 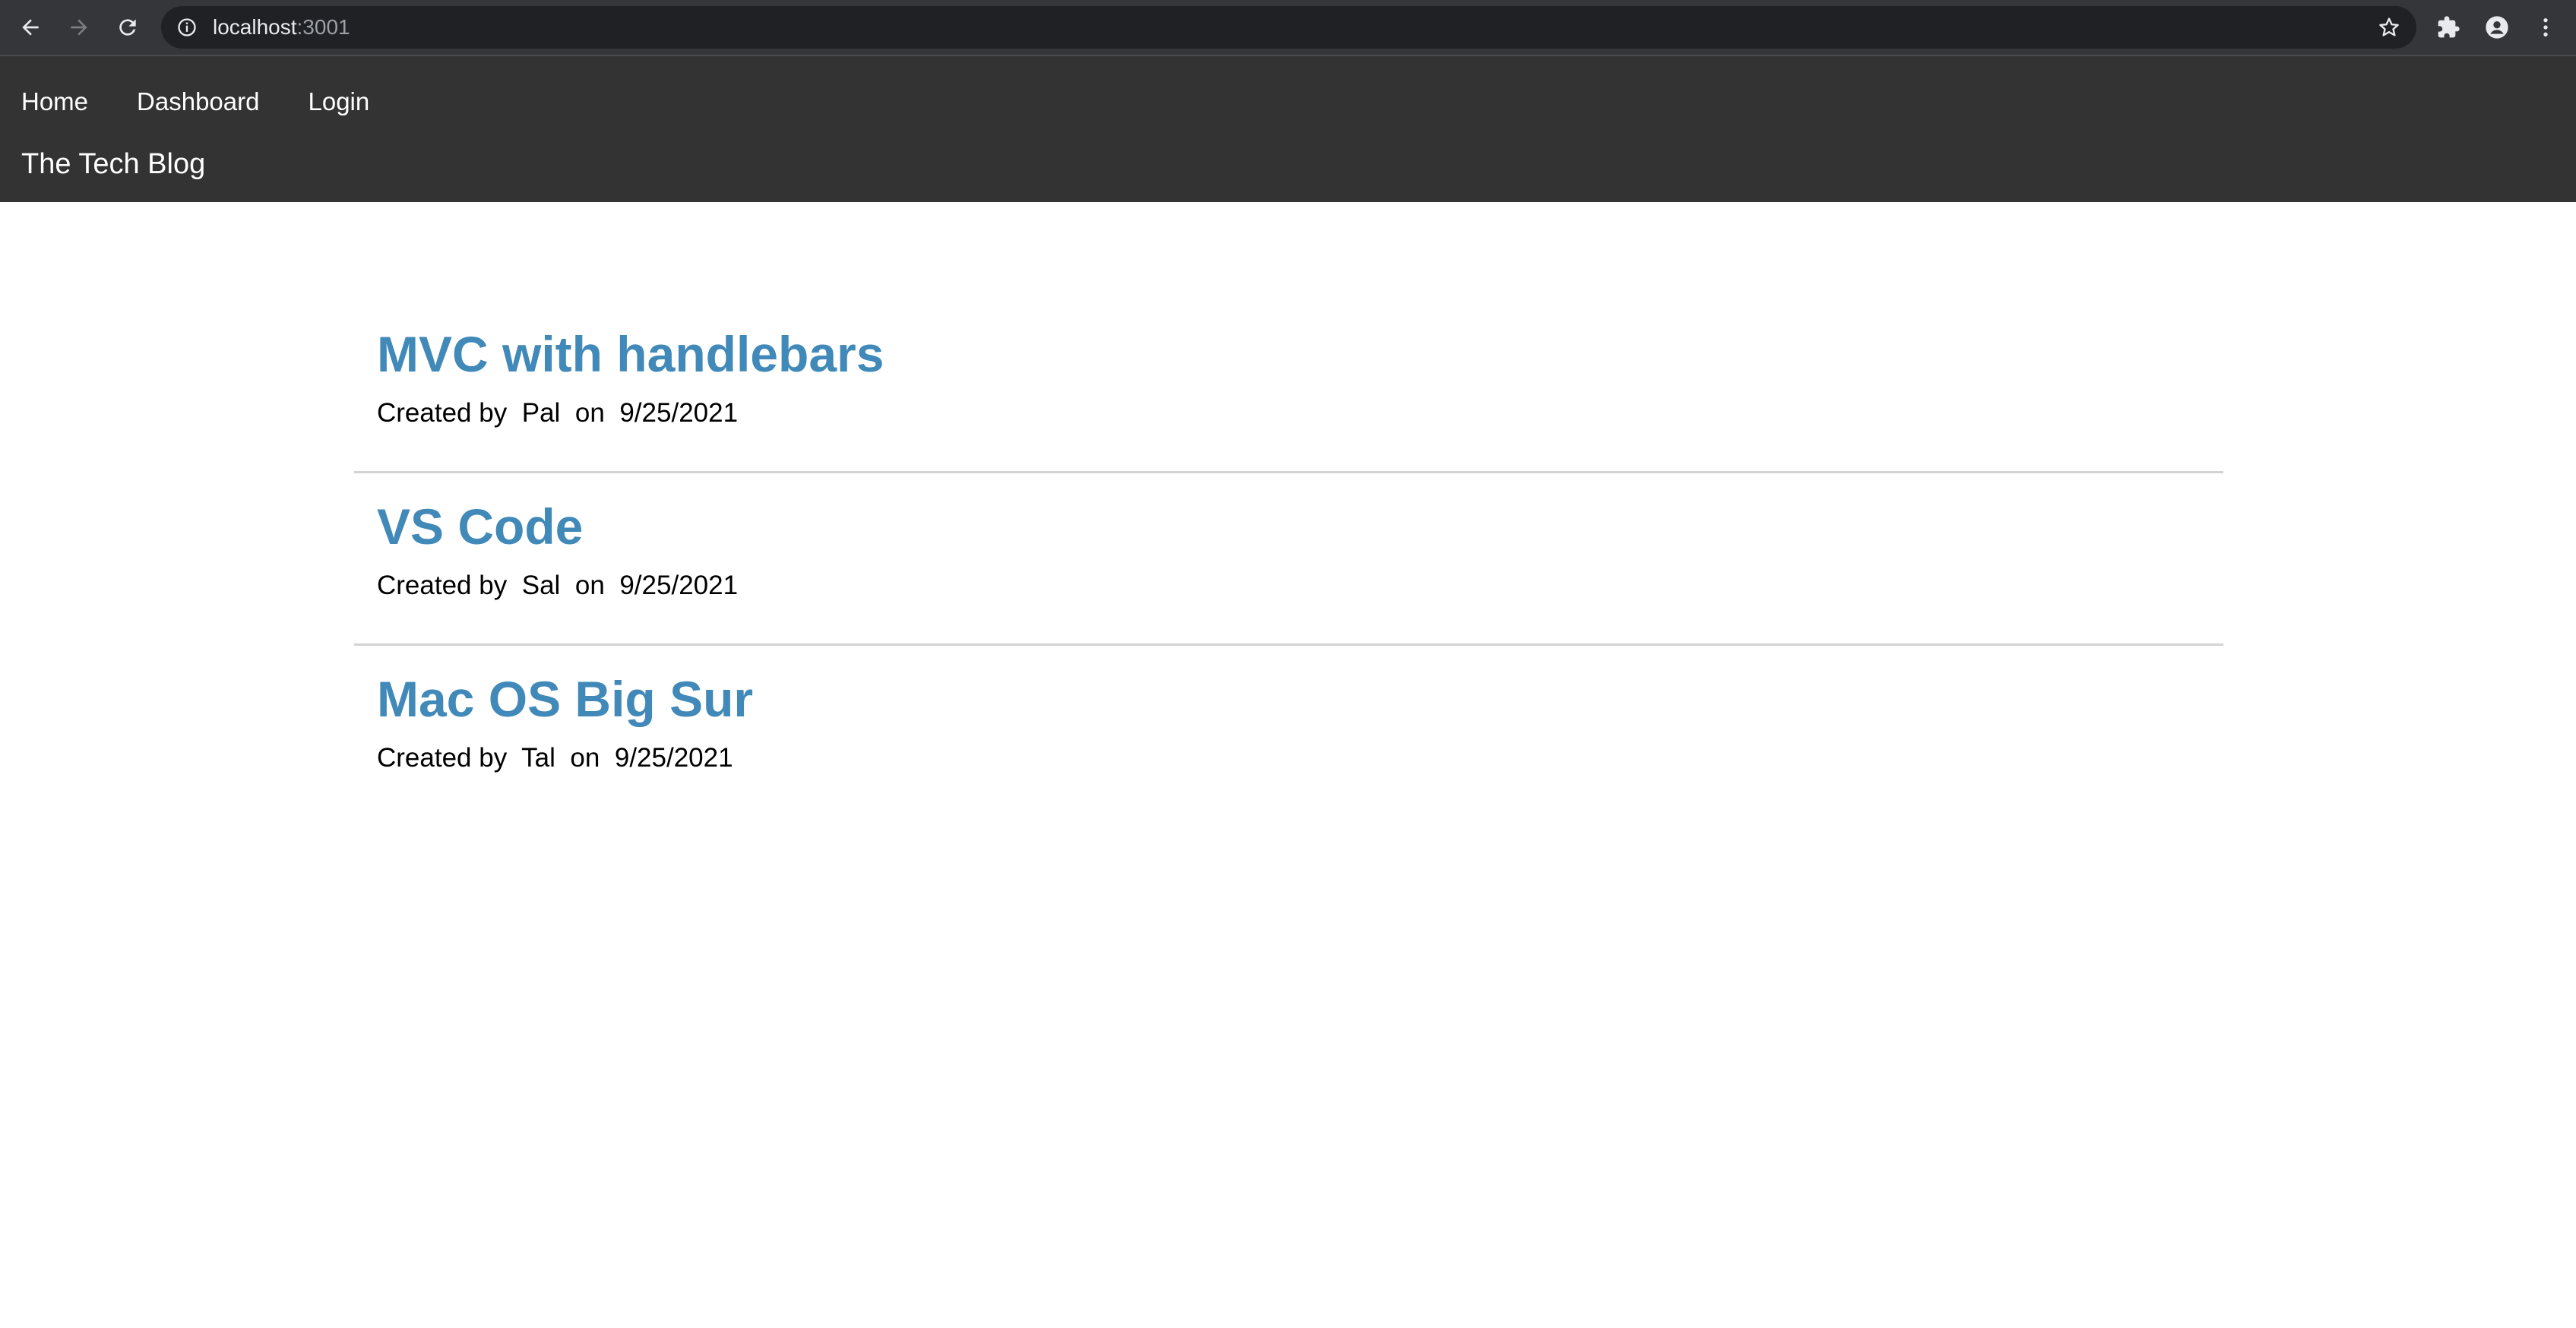 I want to click on post-meta: Created by Sal on 9/25/2021, so click(x=557, y=586).